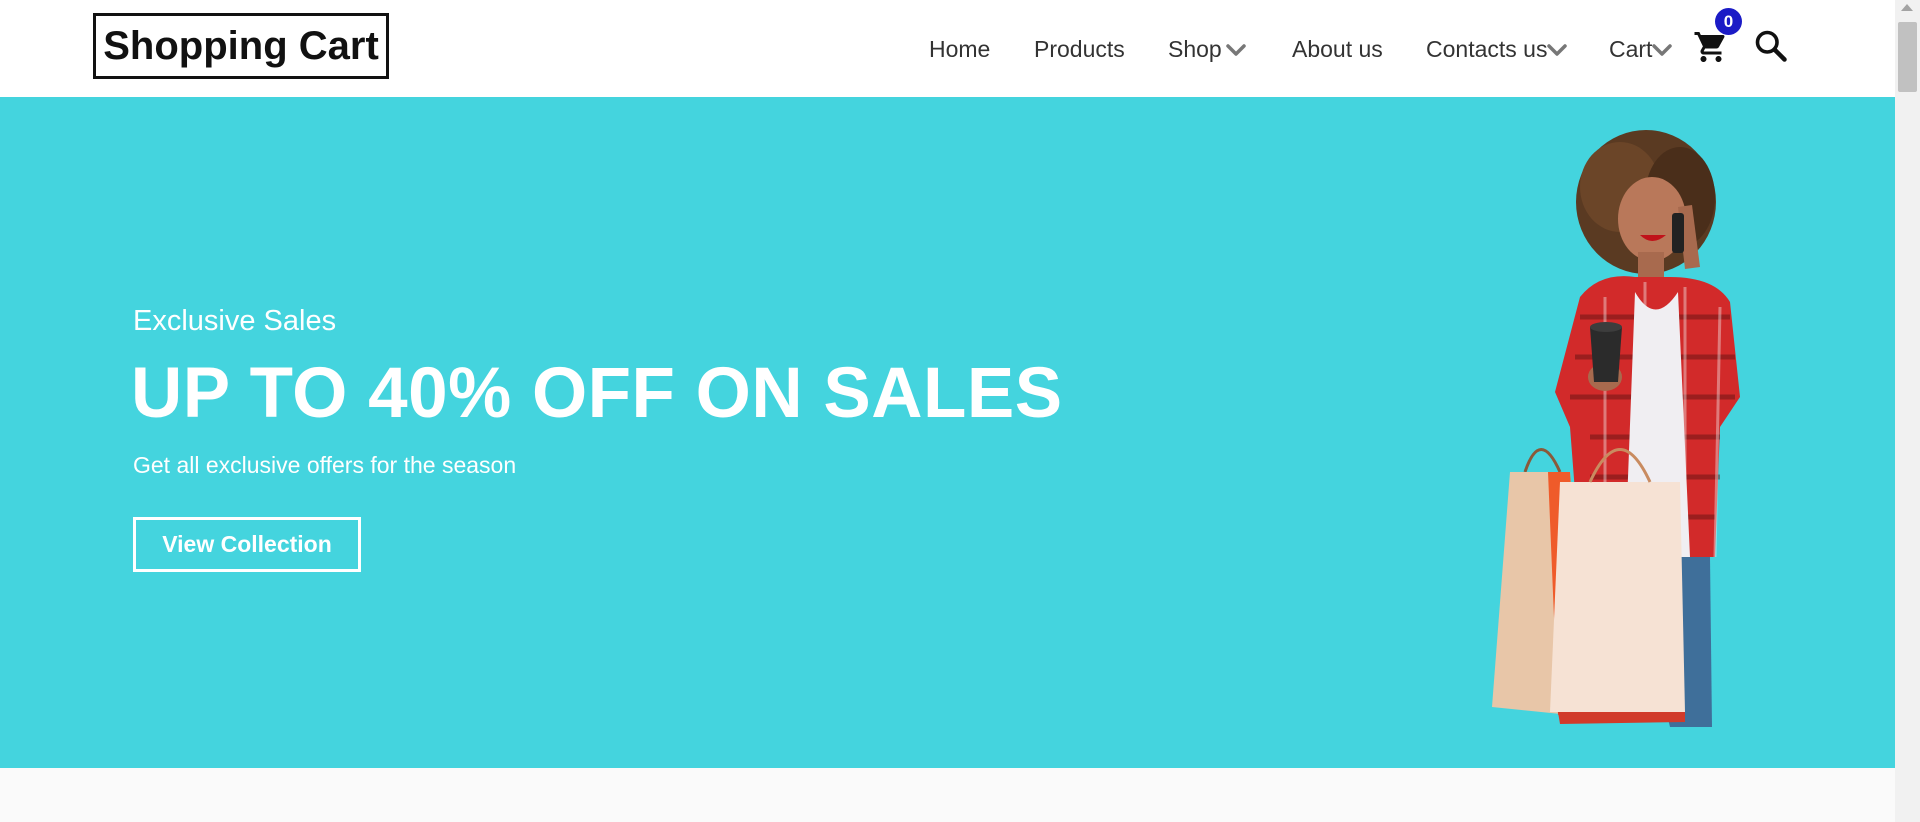 The width and height of the screenshot is (1920, 822). Describe the element at coordinates (1728, 21) in the screenshot. I see `cart-count-badge: 0` at that location.